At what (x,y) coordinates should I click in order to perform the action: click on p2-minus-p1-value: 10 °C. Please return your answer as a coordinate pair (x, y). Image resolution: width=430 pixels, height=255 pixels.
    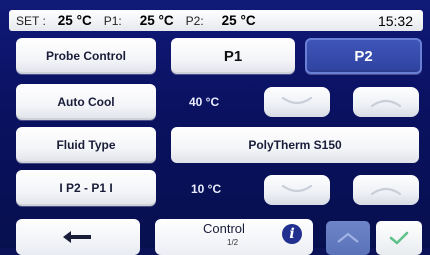
    Looking at the image, I should click on (206, 189).